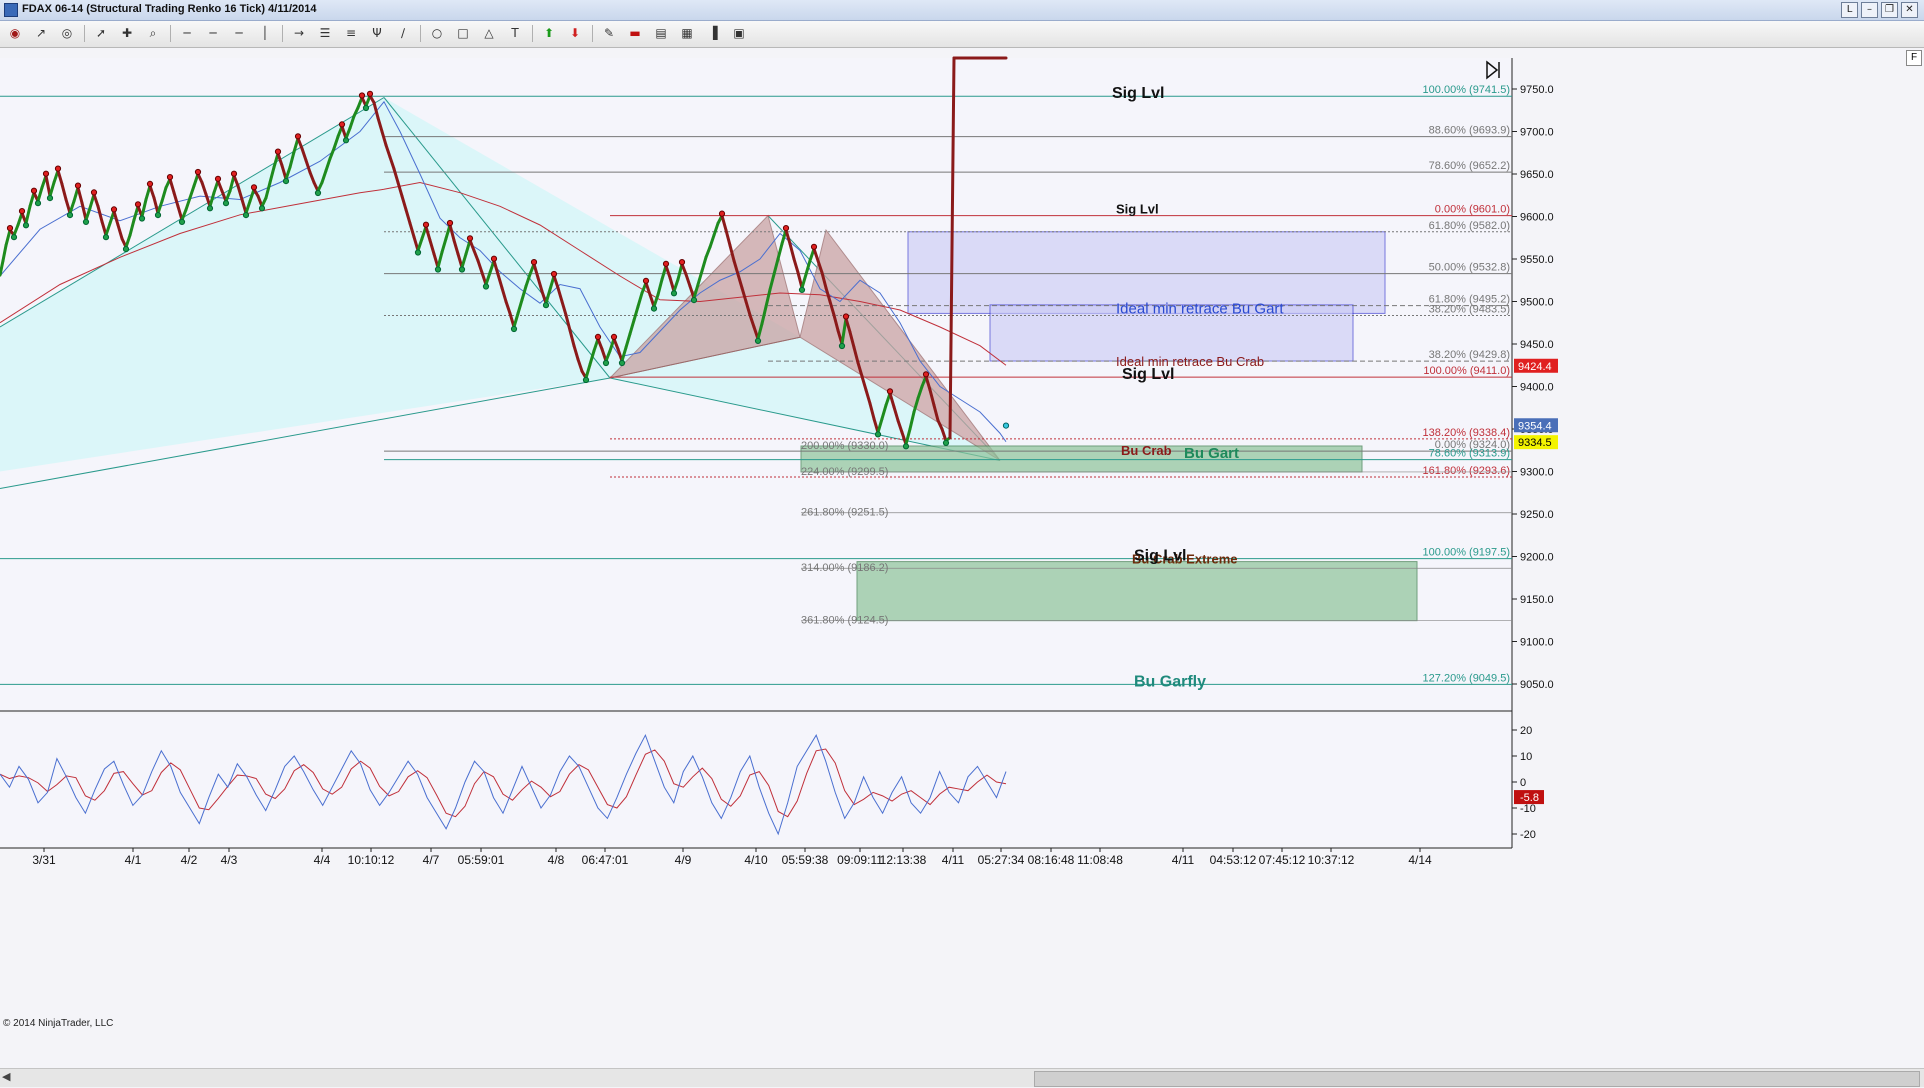 Image resolution: width=1924 pixels, height=1088 pixels. I want to click on minimize-button: –, so click(1869, 10).